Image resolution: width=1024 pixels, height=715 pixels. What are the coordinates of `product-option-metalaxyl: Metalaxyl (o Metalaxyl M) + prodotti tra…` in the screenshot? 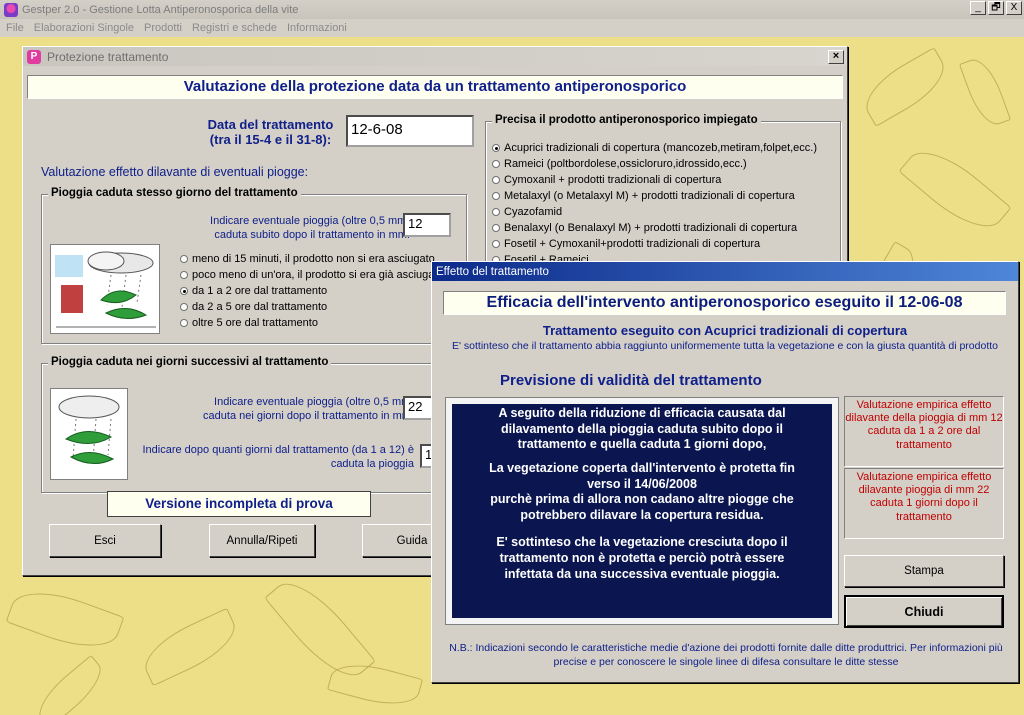 It's located at (643, 196).